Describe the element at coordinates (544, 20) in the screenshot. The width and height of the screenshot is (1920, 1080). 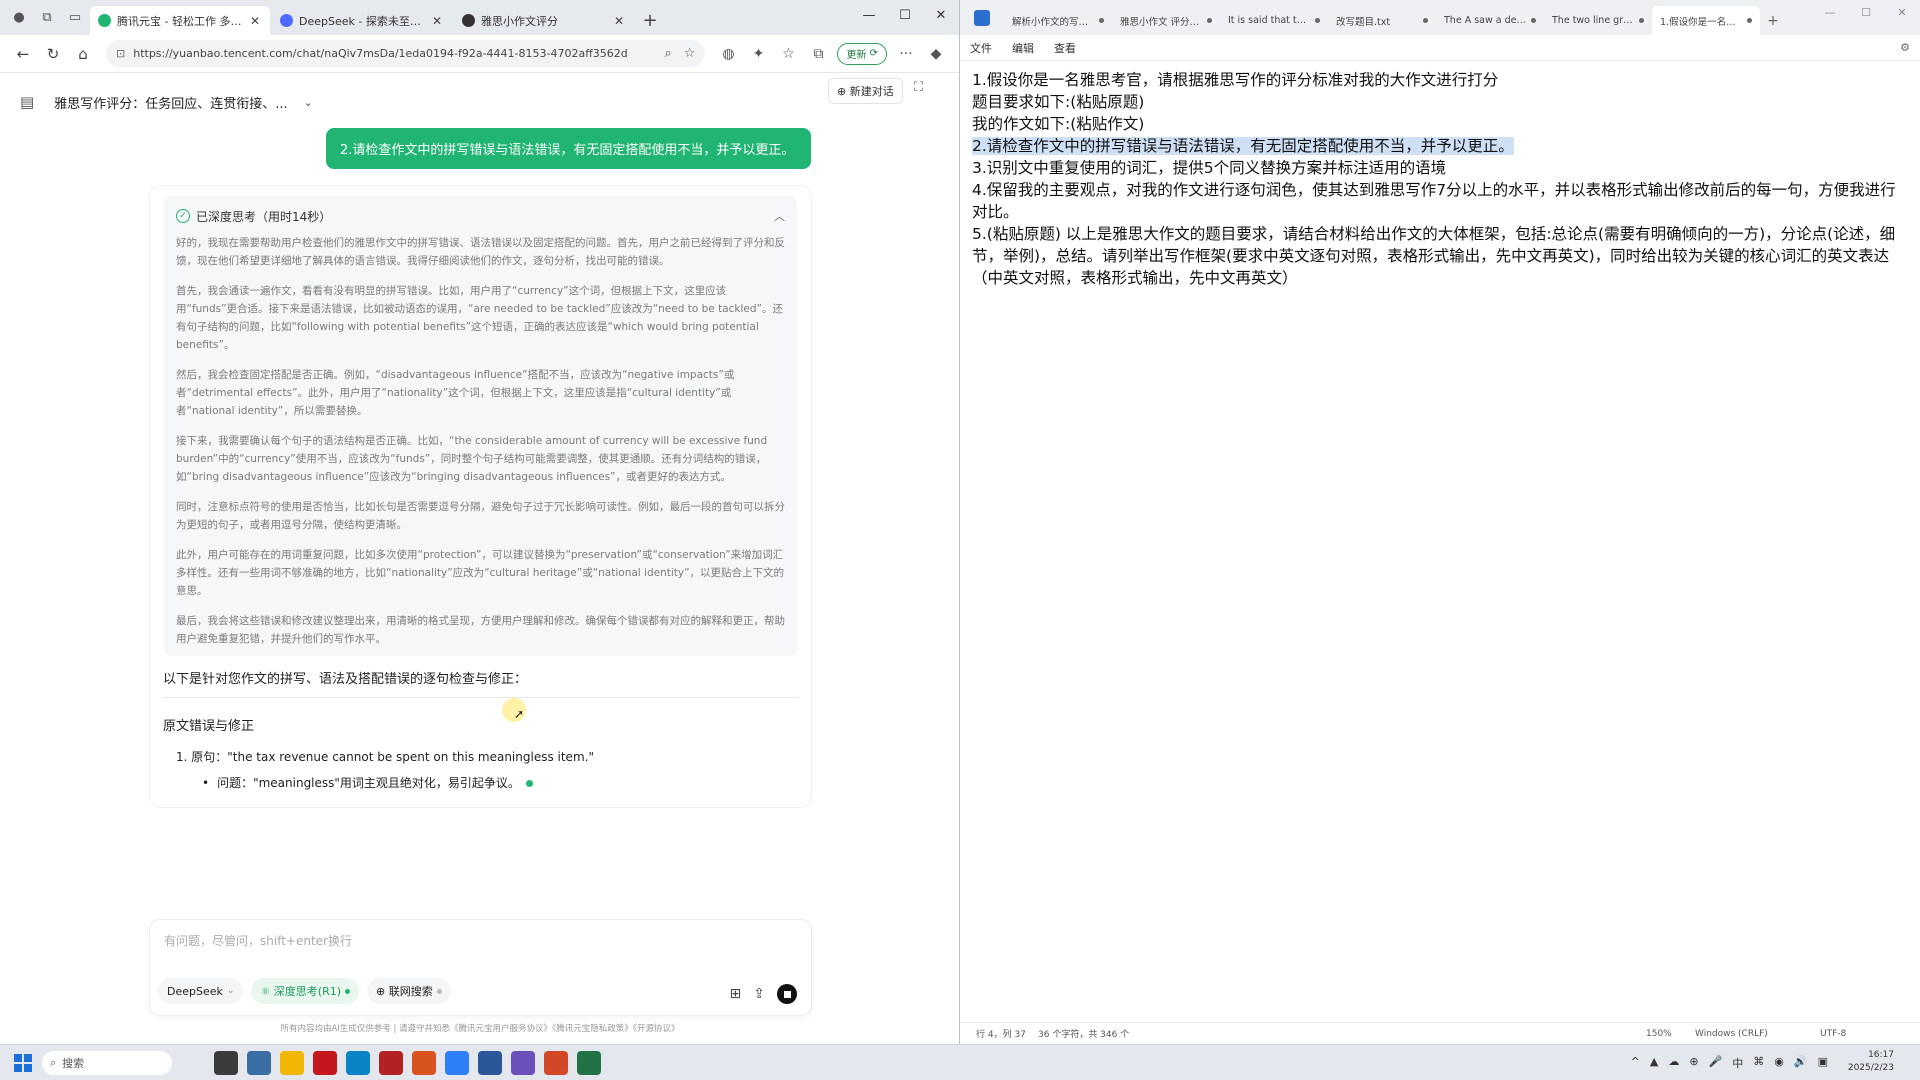
I see `tab-essay-score: 雅思小作文评分 ✕` at that location.